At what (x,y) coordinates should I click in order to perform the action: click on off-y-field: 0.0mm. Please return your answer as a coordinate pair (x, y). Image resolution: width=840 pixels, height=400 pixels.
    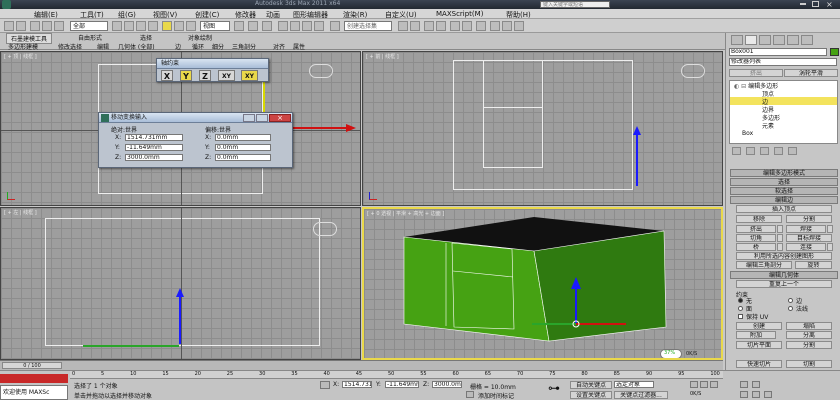
    Looking at the image, I should click on (243, 147).